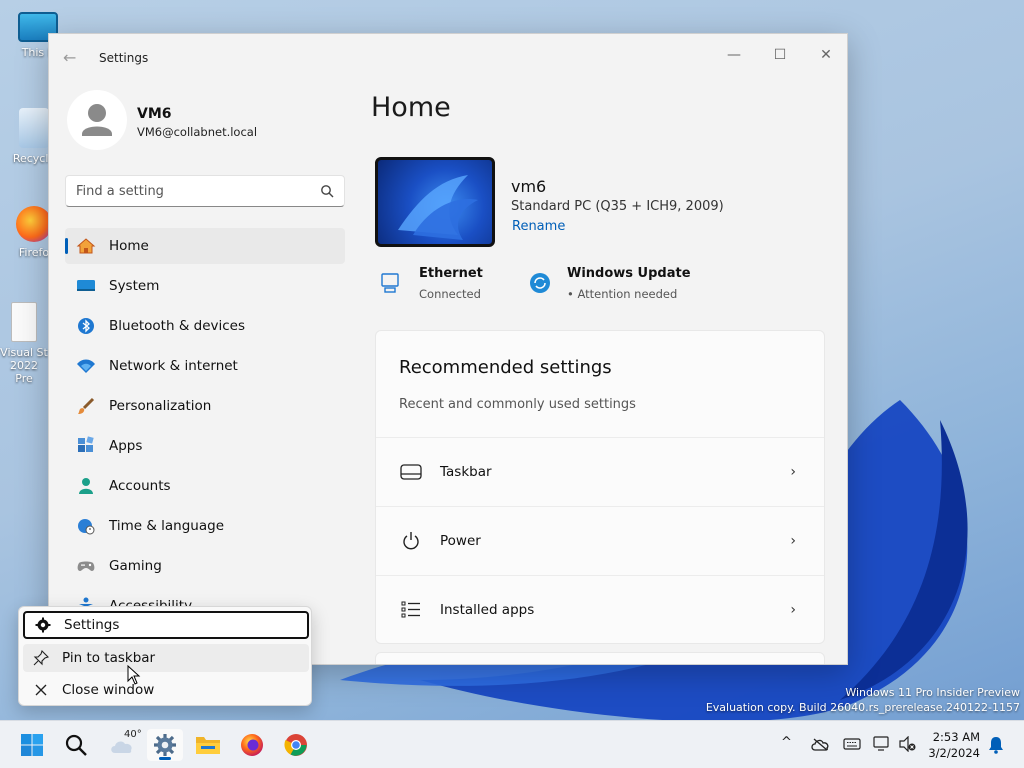  What do you see at coordinates (996, 745) in the screenshot?
I see `notification-bell-icon` at bounding box center [996, 745].